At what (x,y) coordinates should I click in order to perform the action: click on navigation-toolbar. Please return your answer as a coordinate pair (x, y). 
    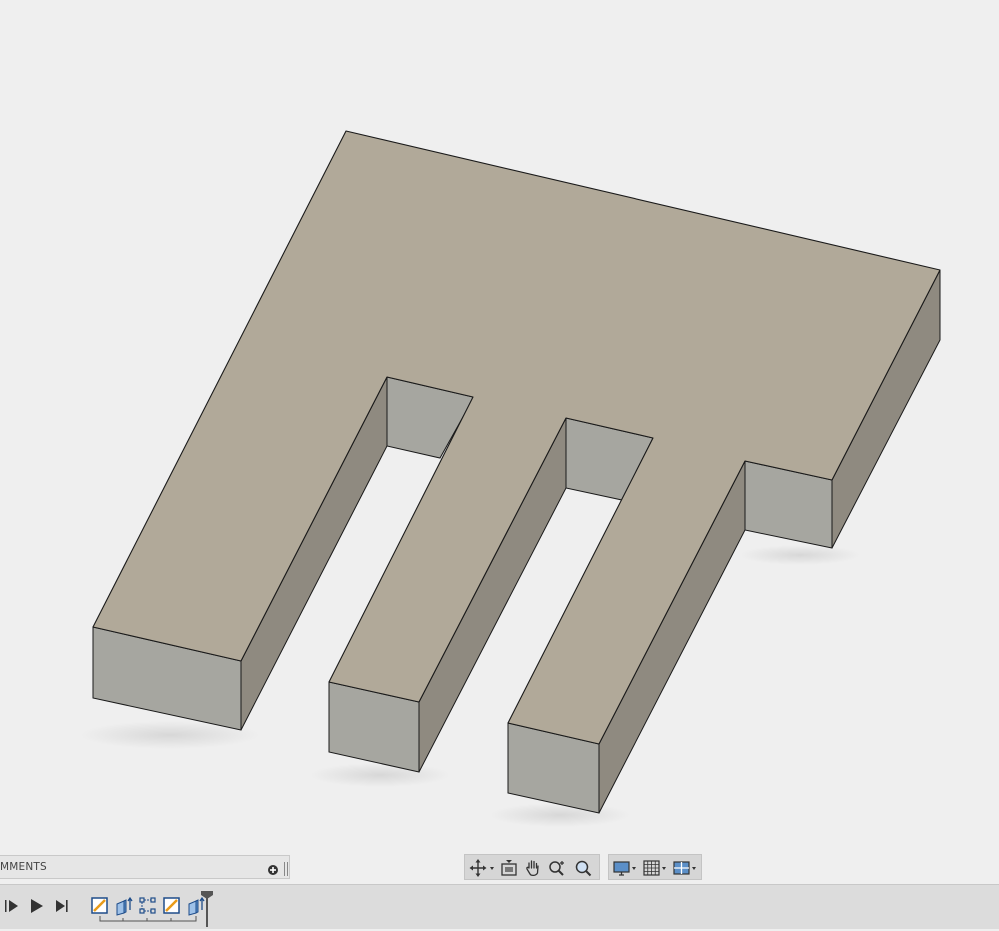
    Looking at the image, I should click on (583, 867).